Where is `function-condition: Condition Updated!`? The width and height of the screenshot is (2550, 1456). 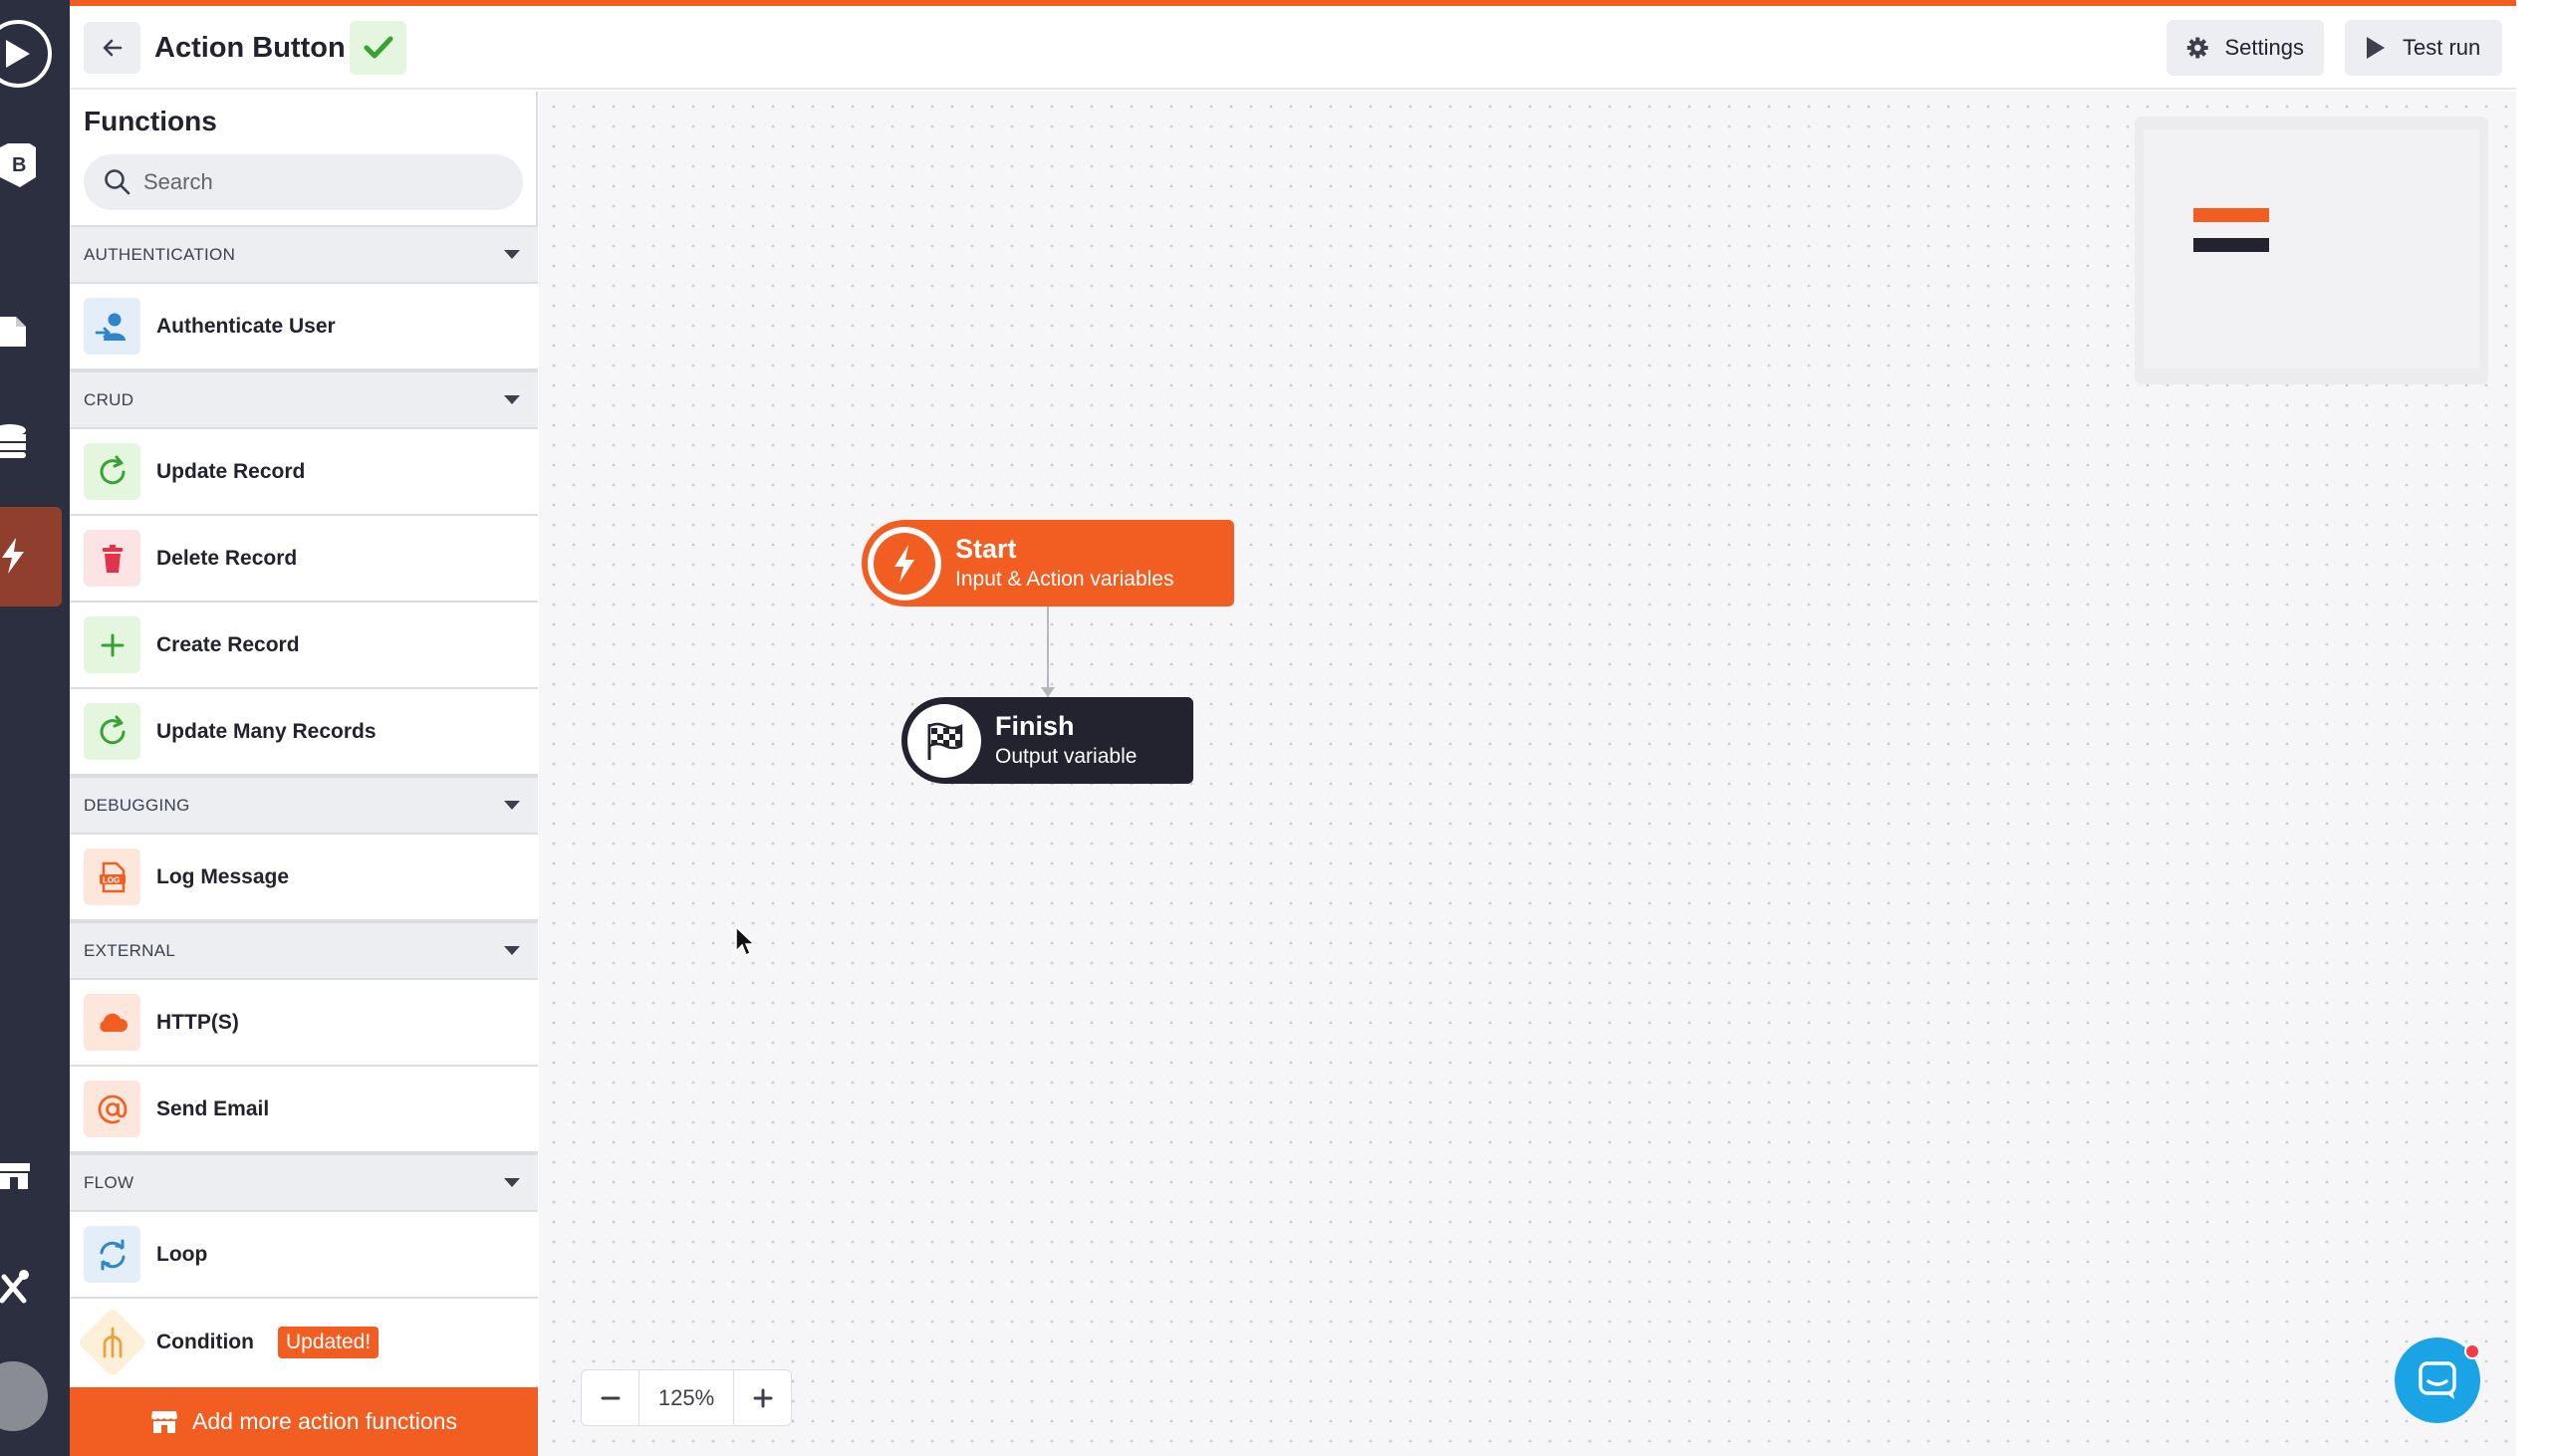 function-condition: Condition Updated! is located at coordinates (304, 1342).